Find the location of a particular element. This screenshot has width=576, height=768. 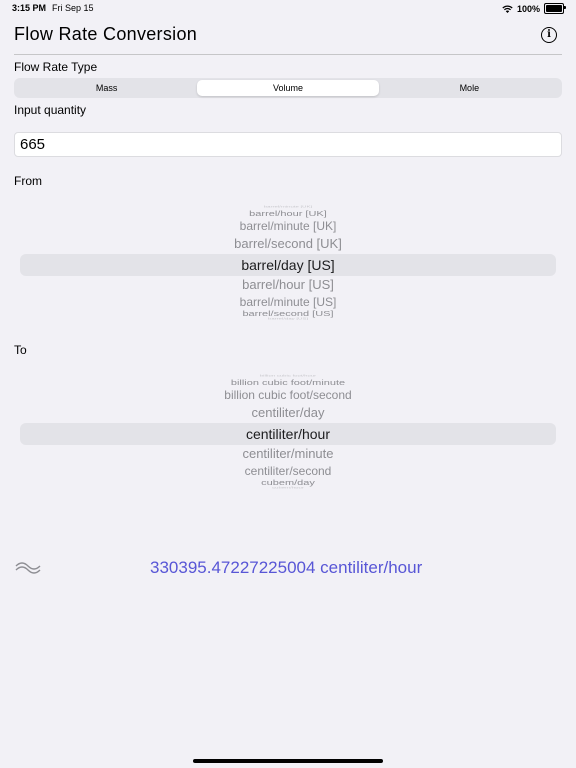

battery-icon is located at coordinates (555, 8).